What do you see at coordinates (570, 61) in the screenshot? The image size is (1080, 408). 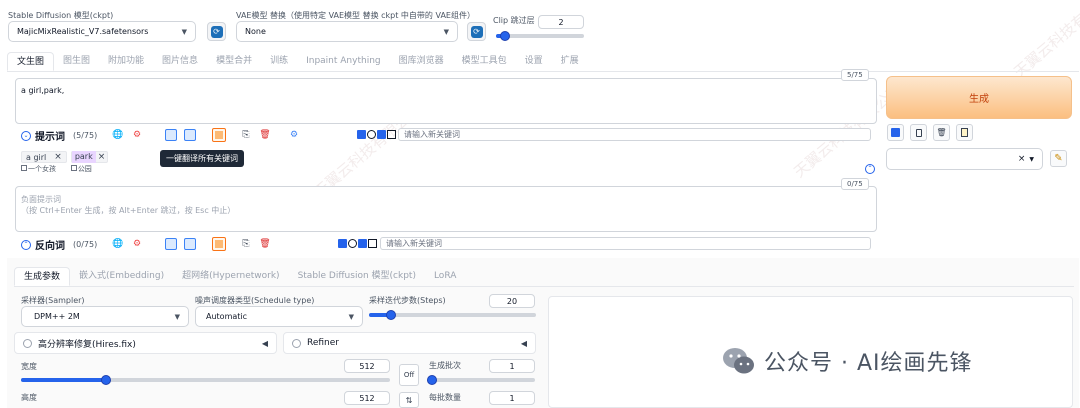 I see `tab-10: 扩展` at bounding box center [570, 61].